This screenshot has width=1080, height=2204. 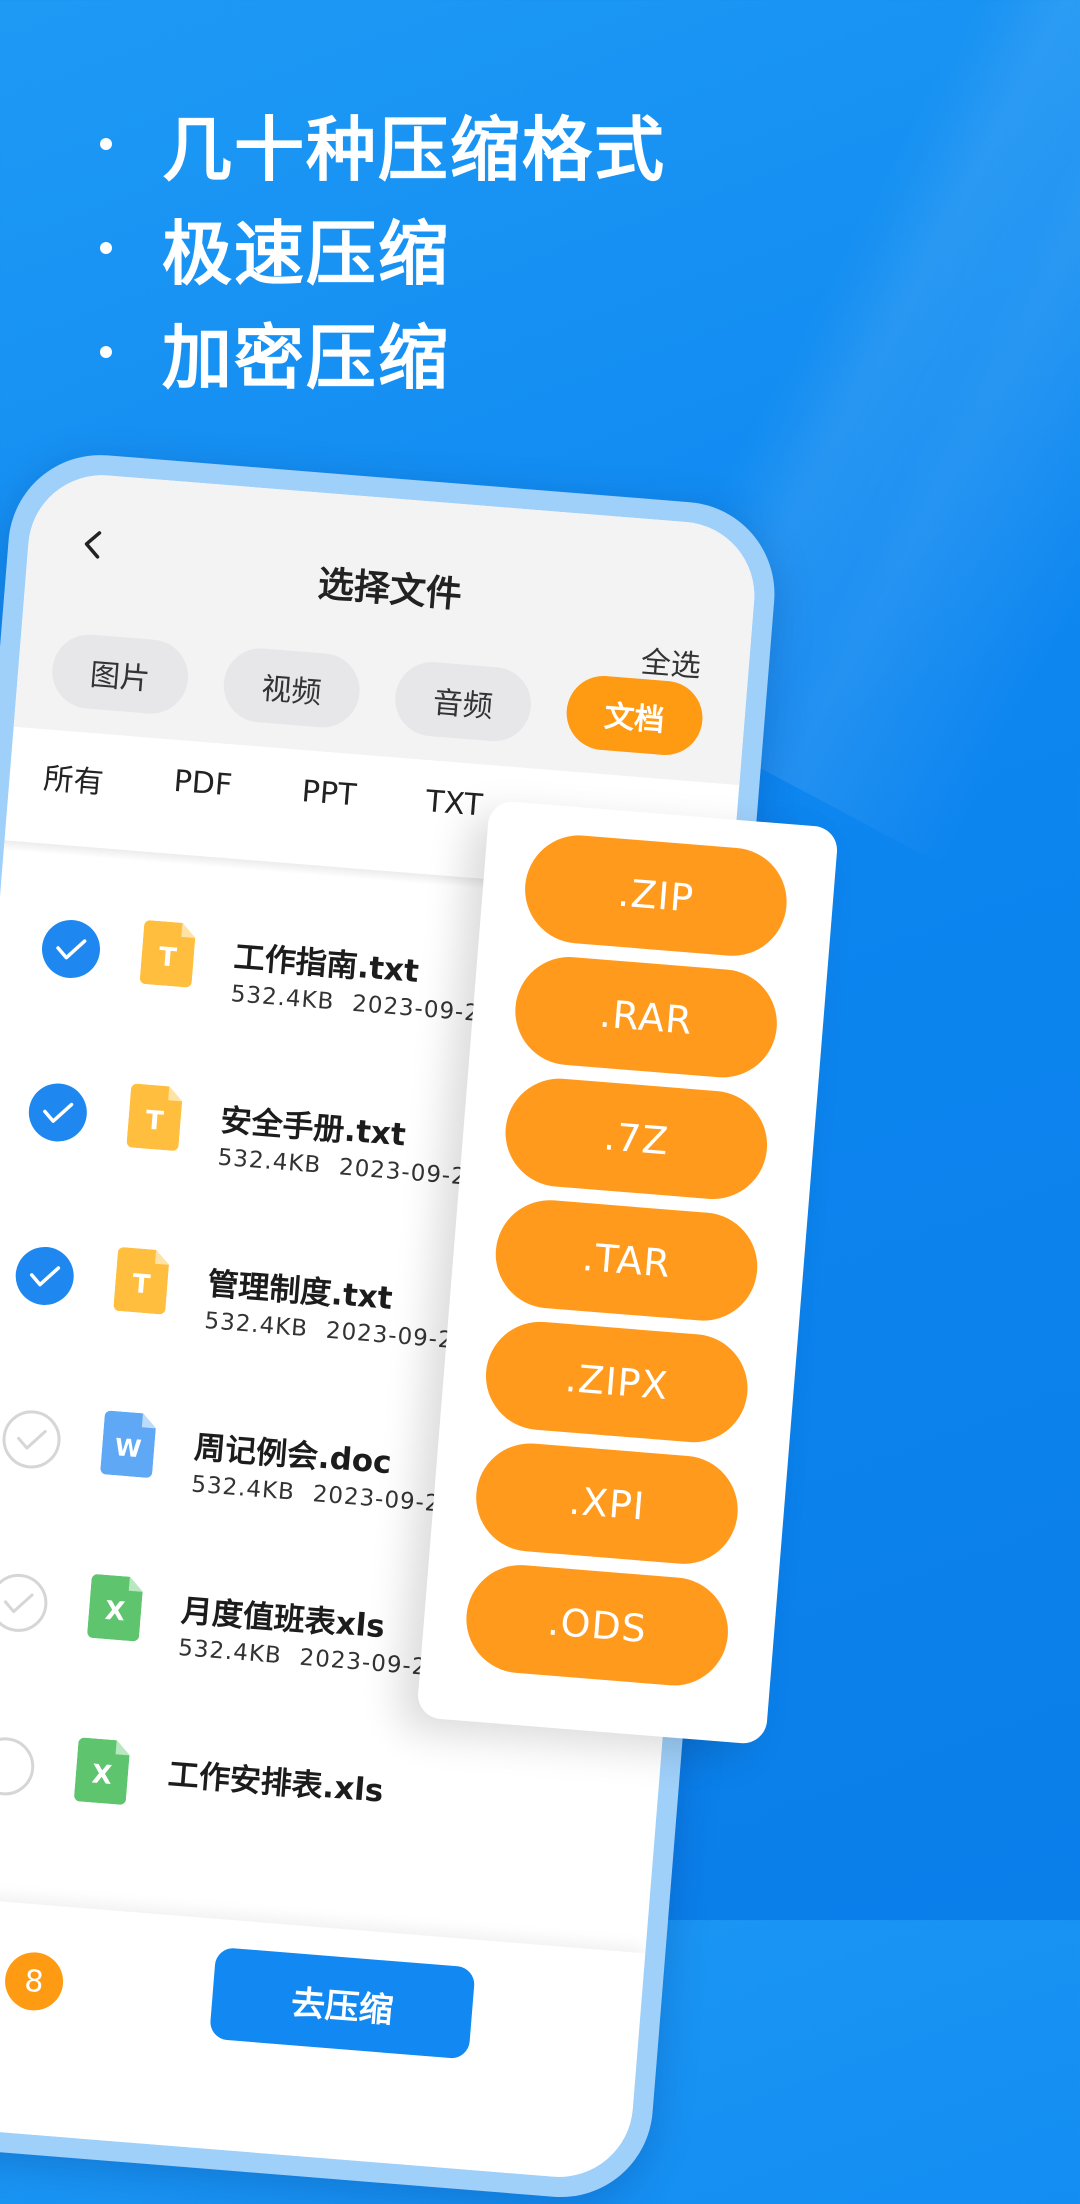 I want to click on bottom-action-bar: 选择 8 去压缩, so click(x=323, y=2038).